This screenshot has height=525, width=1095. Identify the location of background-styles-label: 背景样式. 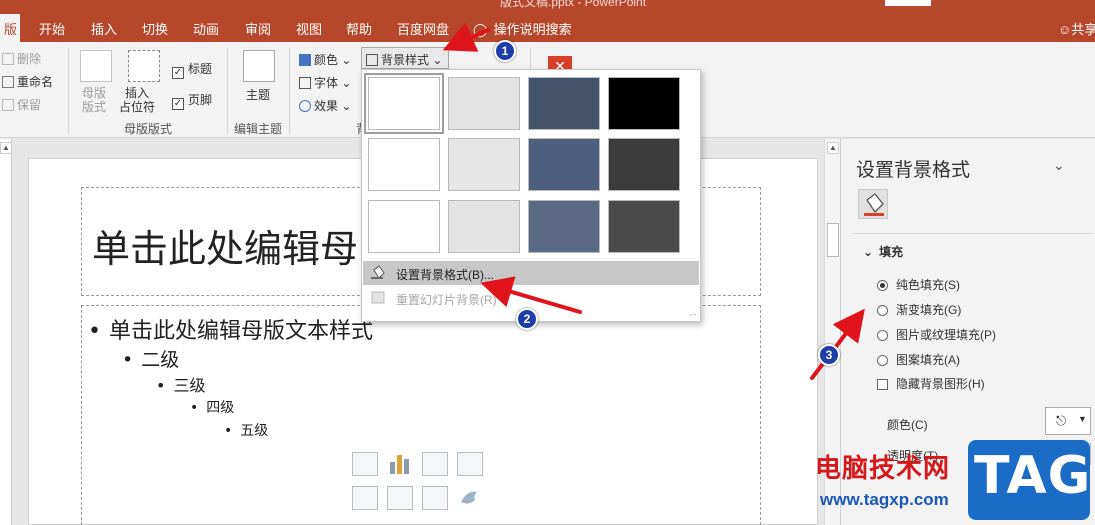
(405, 60).